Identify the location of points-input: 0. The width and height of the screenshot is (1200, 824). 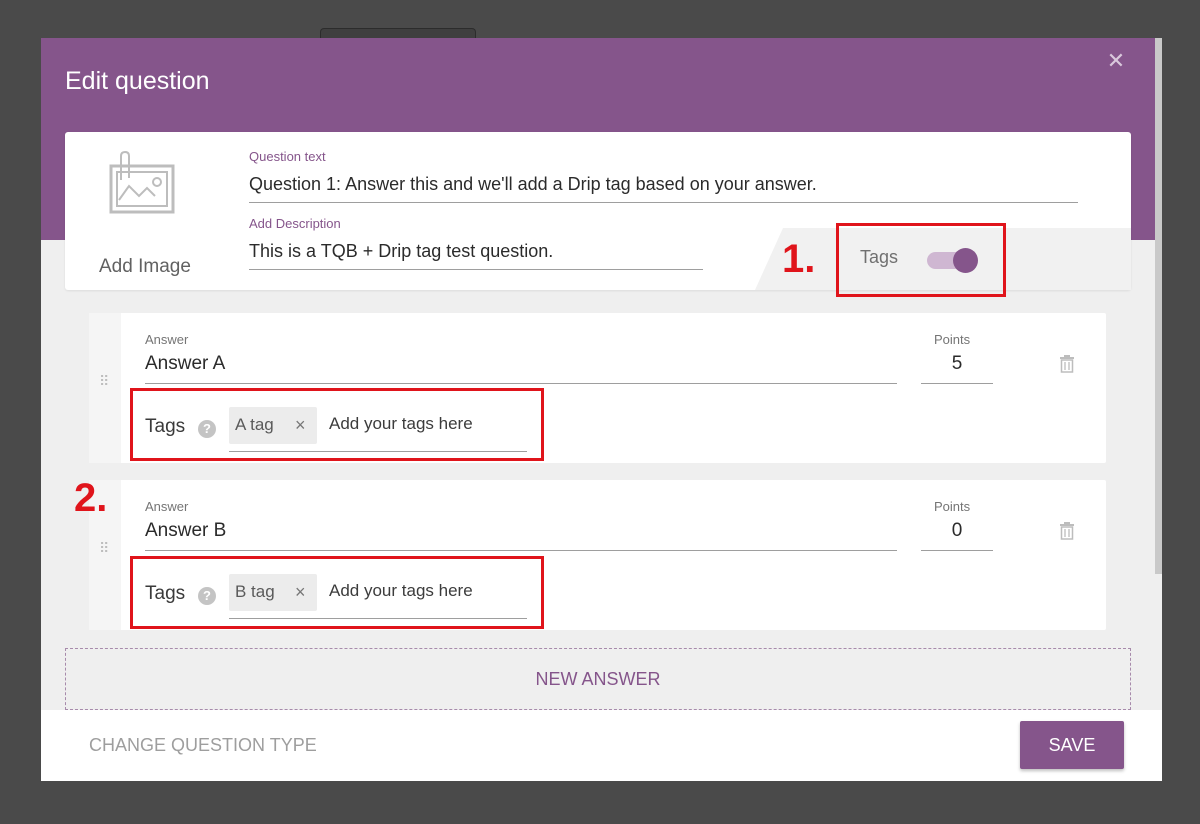
(957, 531).